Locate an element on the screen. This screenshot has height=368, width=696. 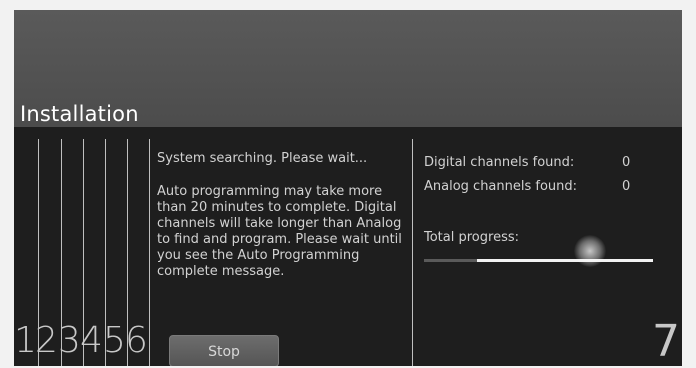
analog-channels-count: 0 is located at coordinates (626, 186).